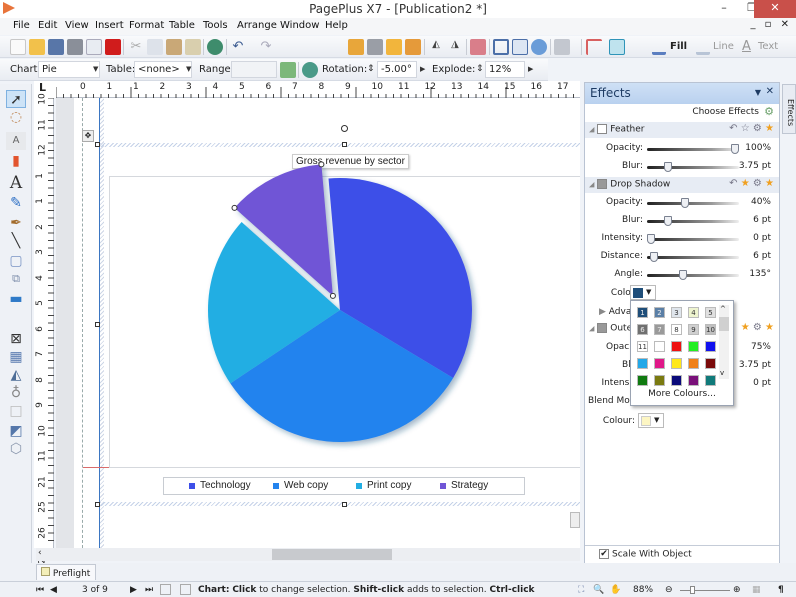 The width and height of the screenshot is (796, 597). What do you see at coordinates (163, 69) in the screenshot?
I see `table-select: <none>` at bounding box center [163, 69].